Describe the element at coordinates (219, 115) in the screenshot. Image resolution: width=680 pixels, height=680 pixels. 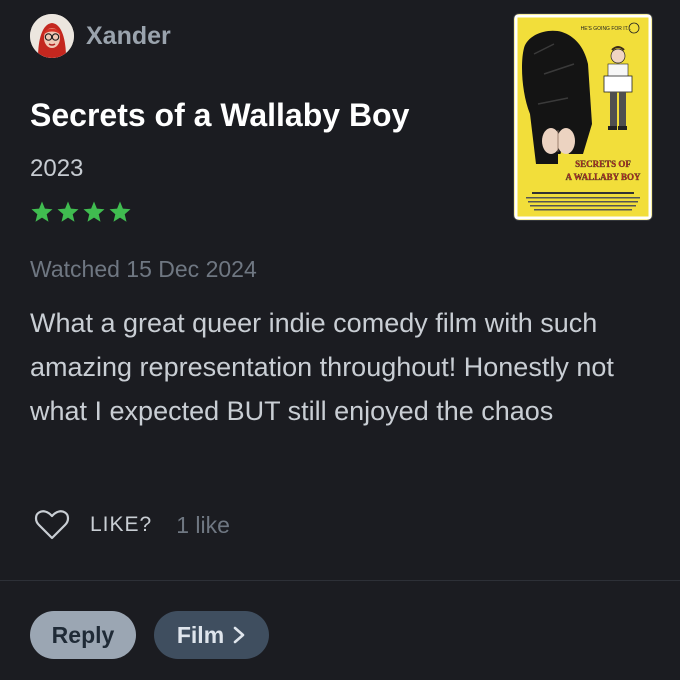
I see `film-title: Secrets of a Wallaby Boy` at that location.